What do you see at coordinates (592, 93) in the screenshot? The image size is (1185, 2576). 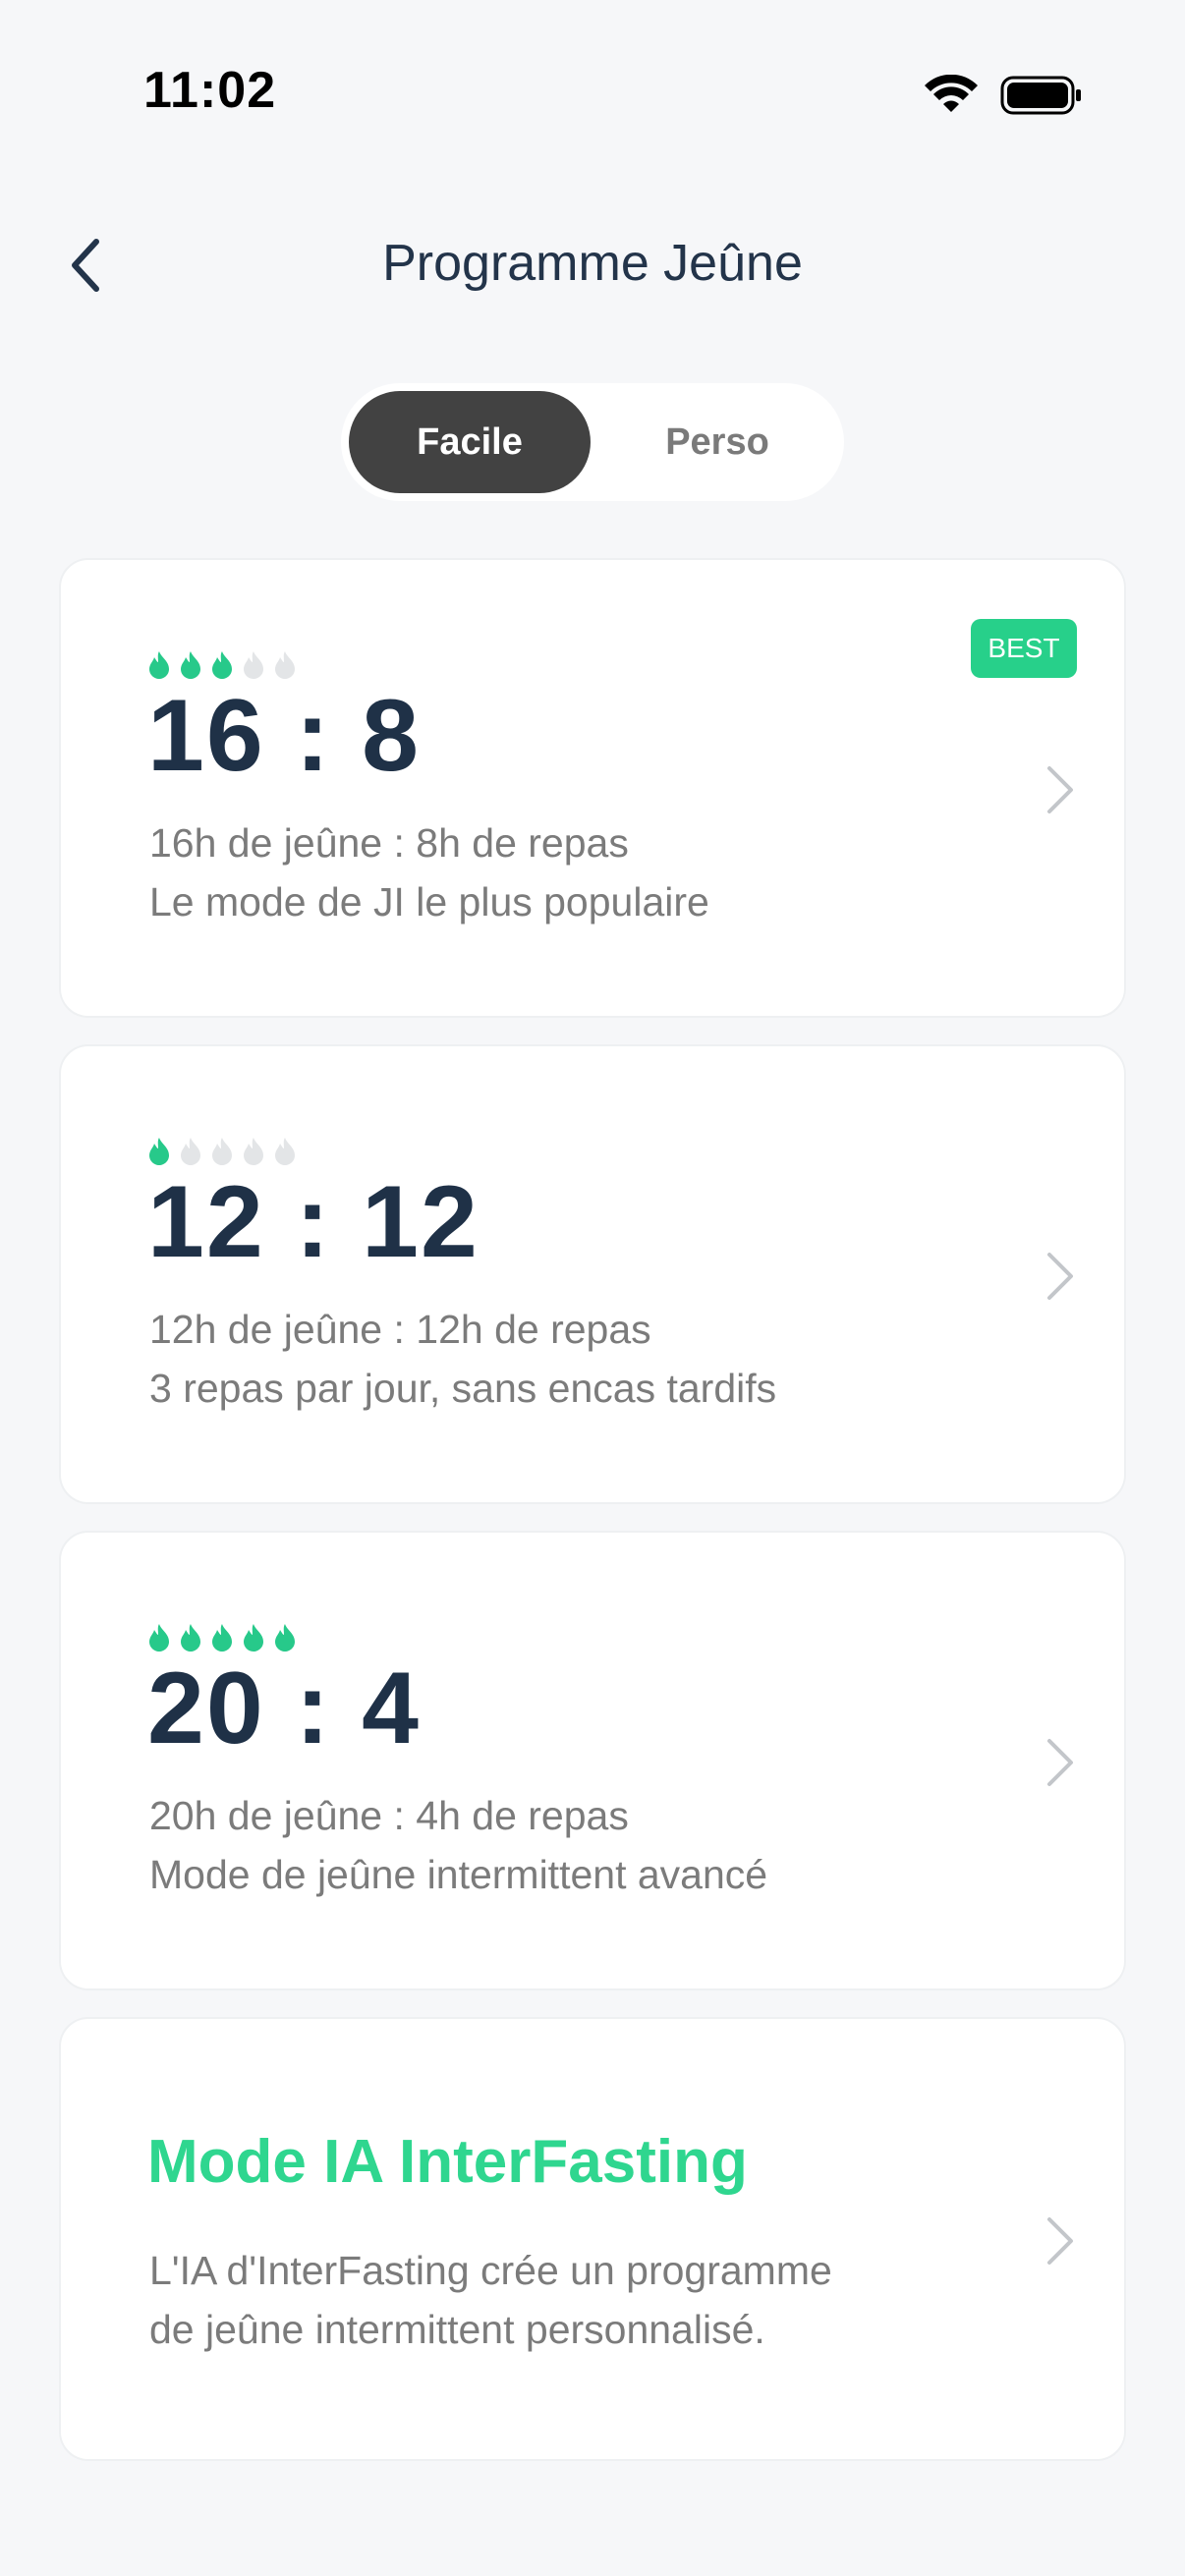 I see `status-bar: 11:02` at bounding box center [592, 93].